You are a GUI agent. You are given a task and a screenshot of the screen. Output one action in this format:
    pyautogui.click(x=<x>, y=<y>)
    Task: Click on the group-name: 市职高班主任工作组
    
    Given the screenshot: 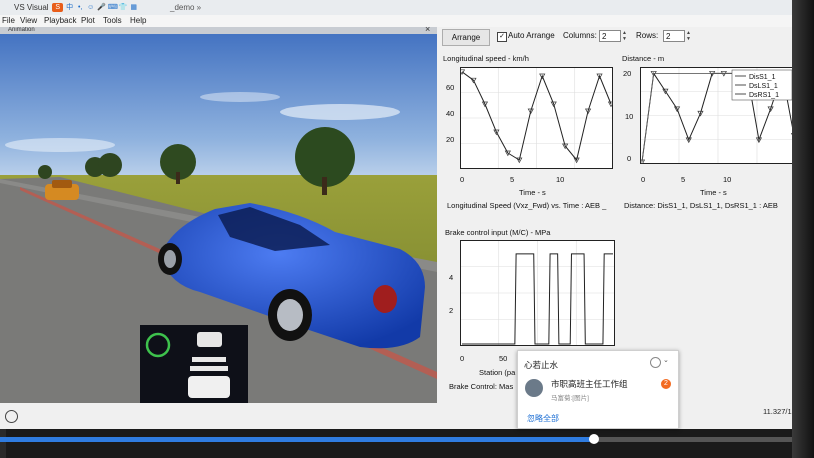 What is the action you would take?
    pyautogui.click(x=589, y=384)
    